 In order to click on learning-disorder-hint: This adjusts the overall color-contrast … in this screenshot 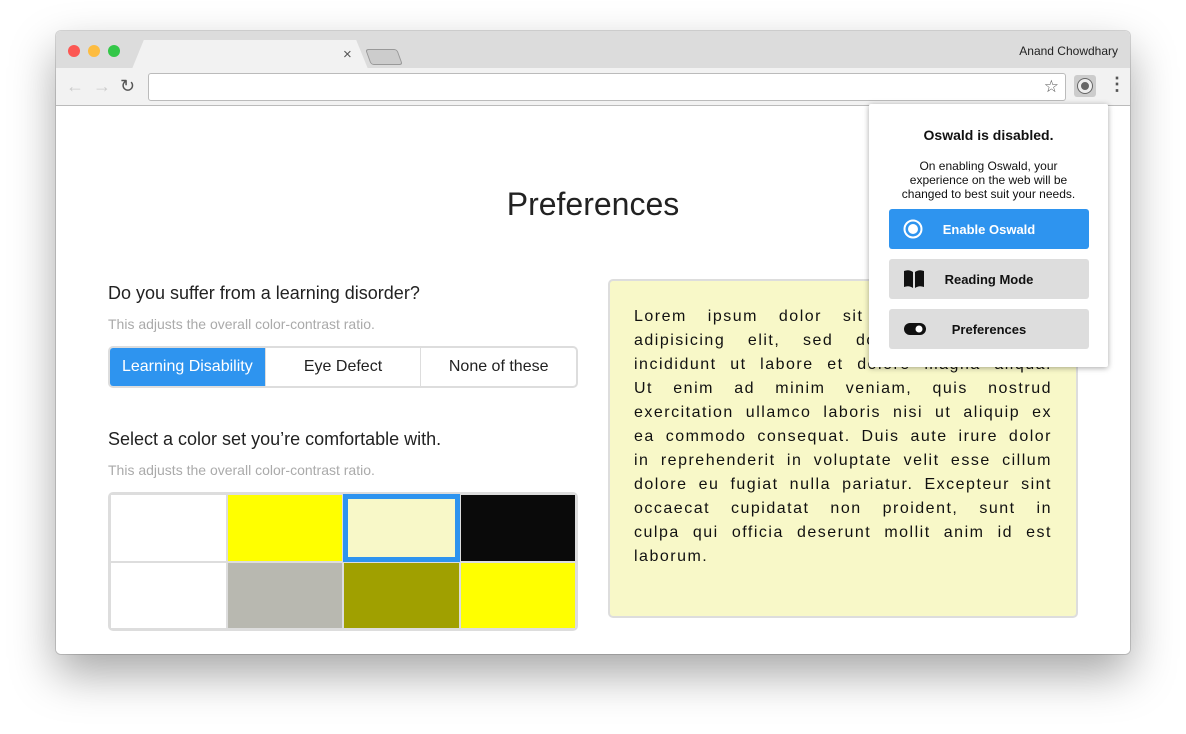, I will do `click(241, 324)`.